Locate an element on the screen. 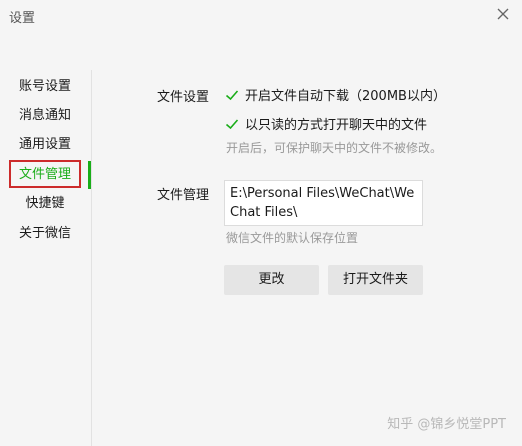 This screenshot has width=522, height=446. active-indicator is located at coordinates (89, 175).